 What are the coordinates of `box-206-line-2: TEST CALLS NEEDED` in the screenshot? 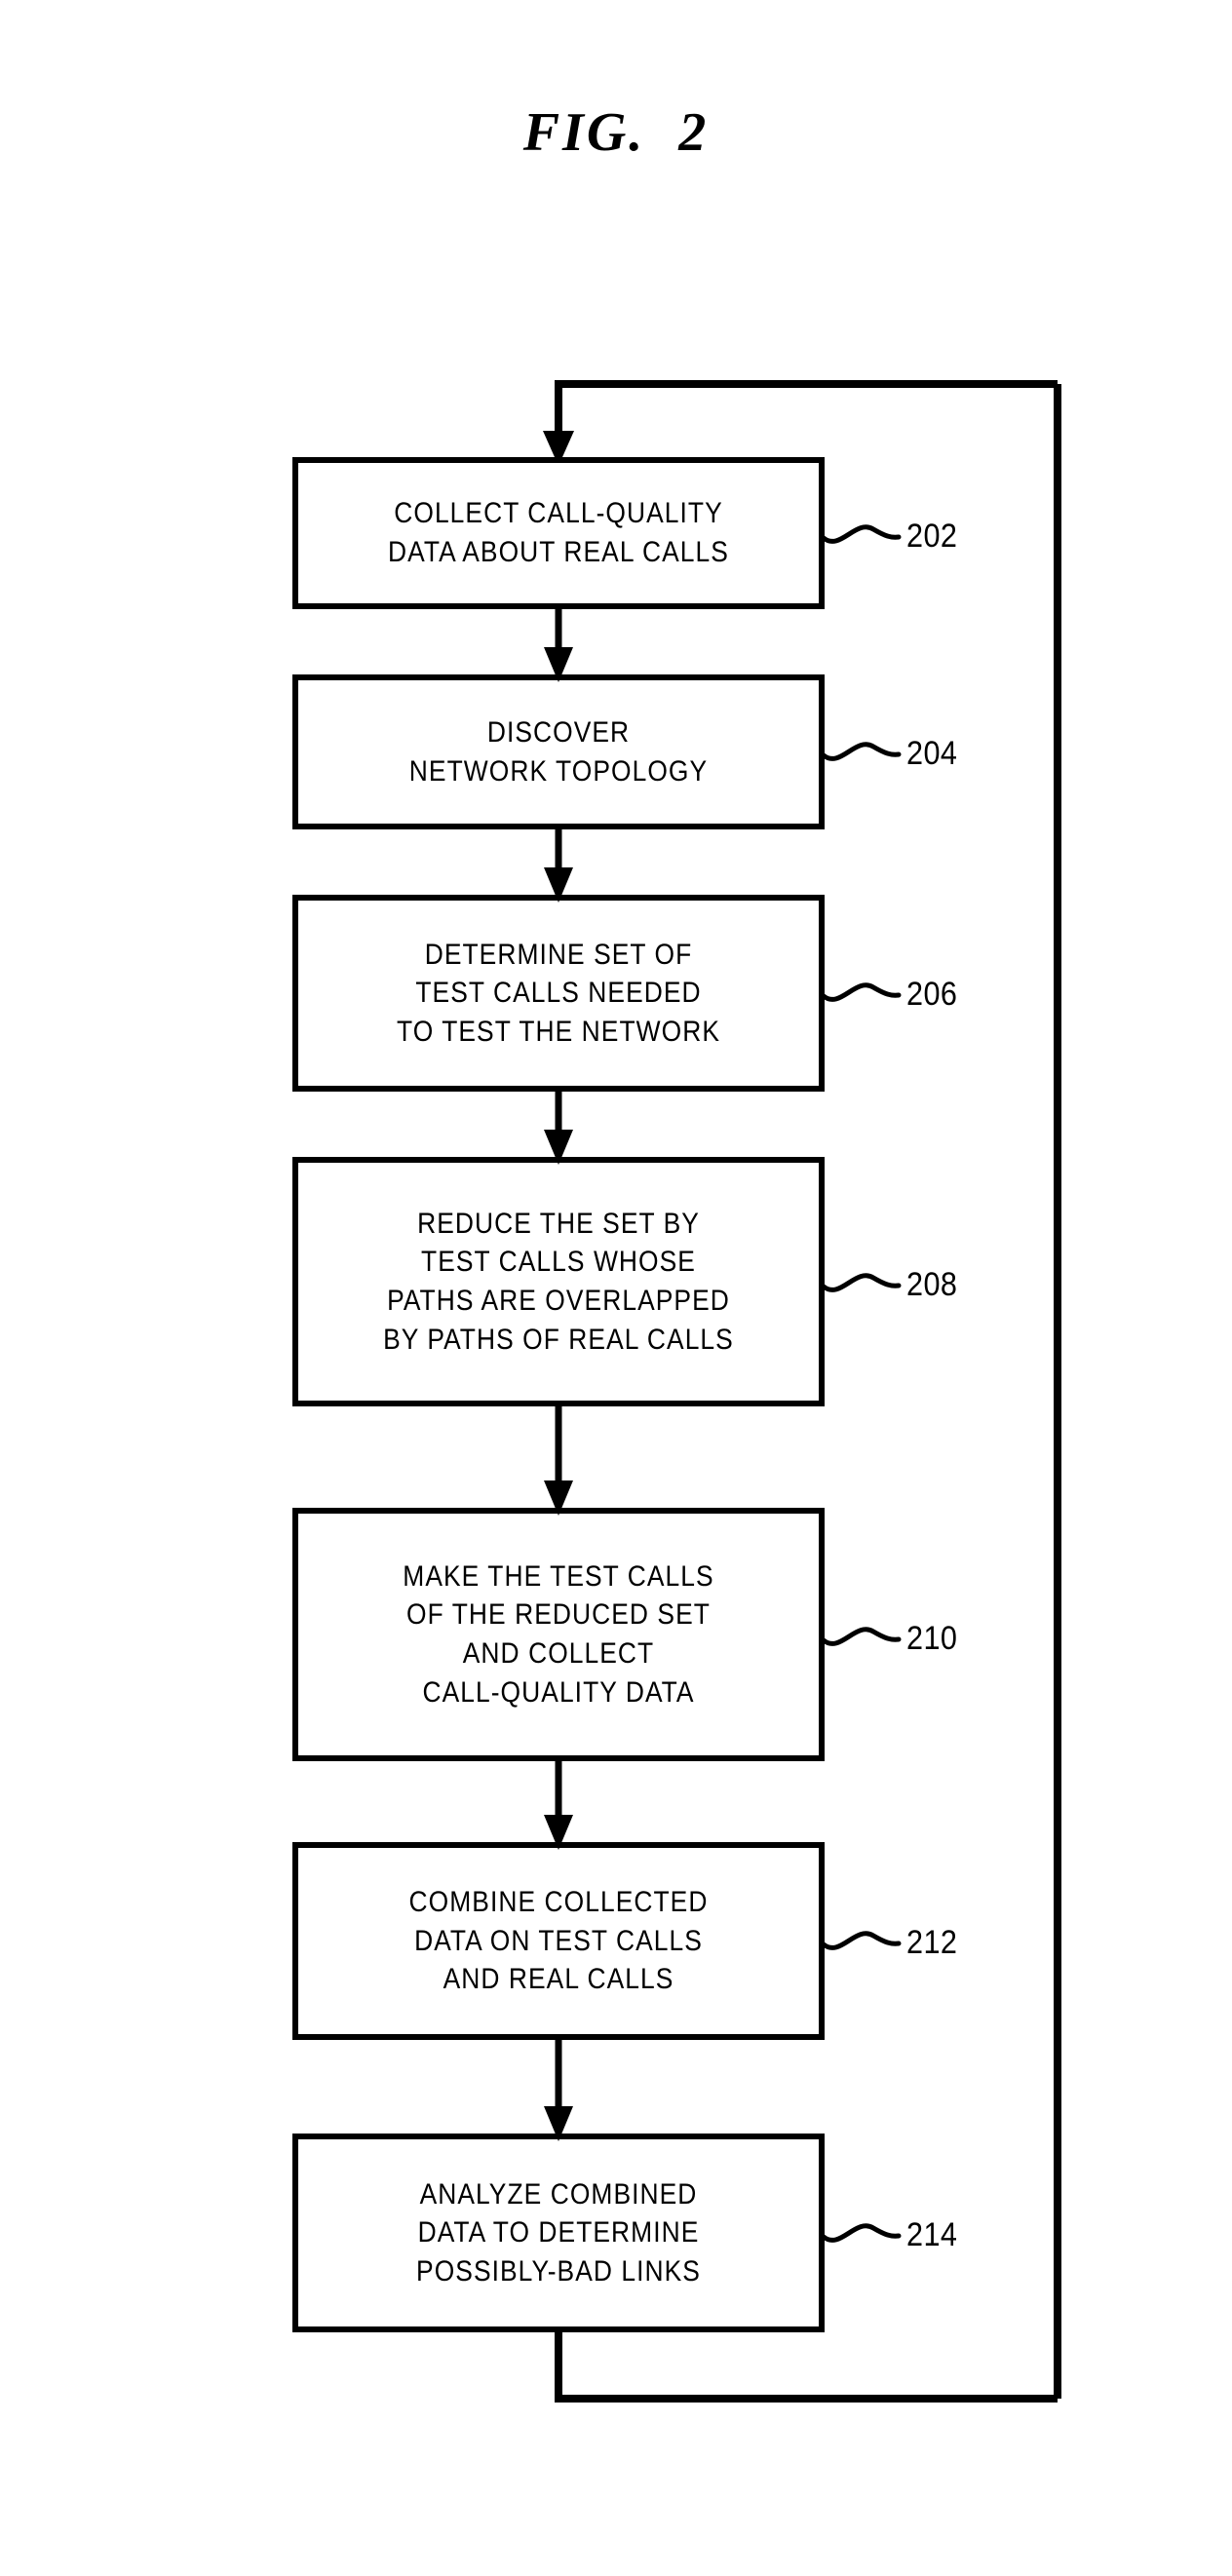 It's located at (558, 993).